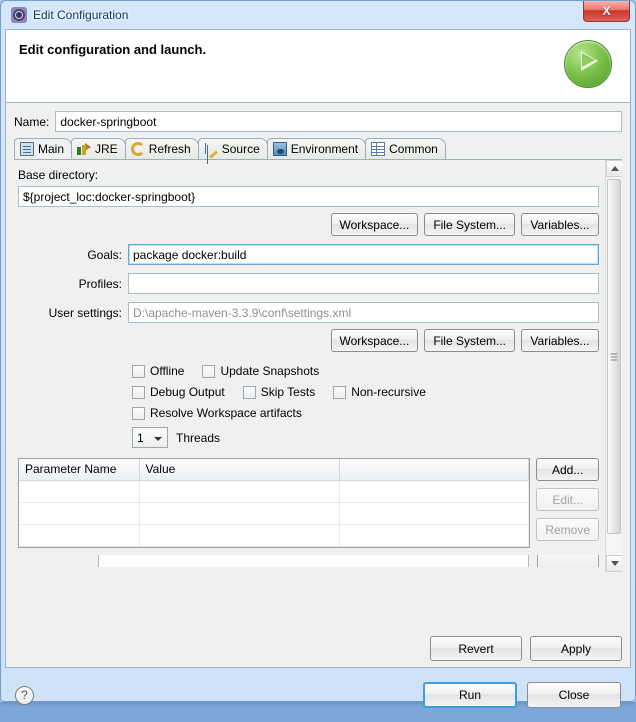 Image resolution: width=636 pixels, height=722 pixels. Describe the element at coordinates (476, 648) in the screenshot. I see `revert-button: Revert` at that location.